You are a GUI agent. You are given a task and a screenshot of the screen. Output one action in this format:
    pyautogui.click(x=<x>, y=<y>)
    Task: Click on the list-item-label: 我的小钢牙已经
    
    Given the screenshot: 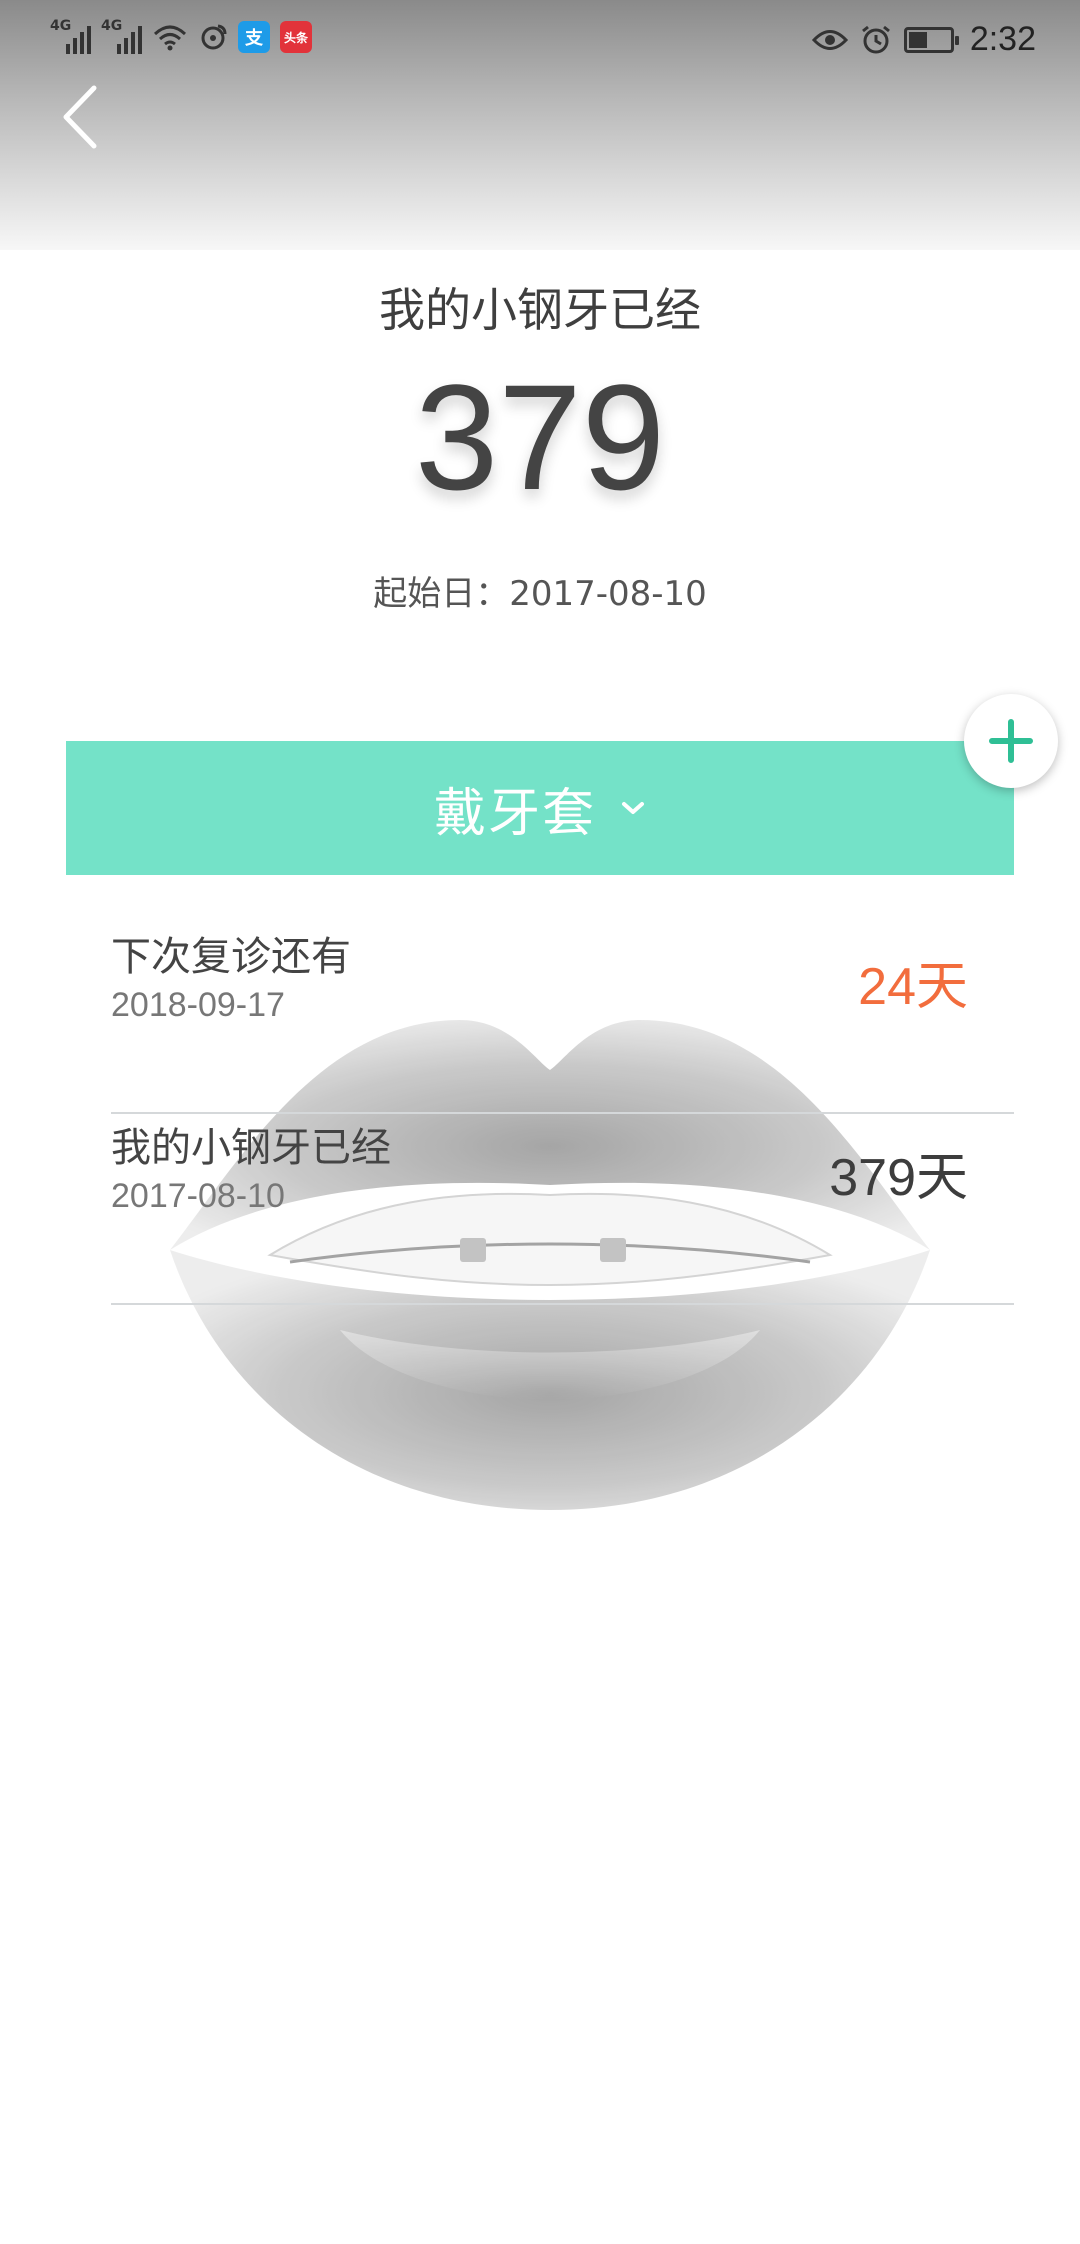 What is the action you would take?
    pyautogui.click(x=251, y=1148)
    